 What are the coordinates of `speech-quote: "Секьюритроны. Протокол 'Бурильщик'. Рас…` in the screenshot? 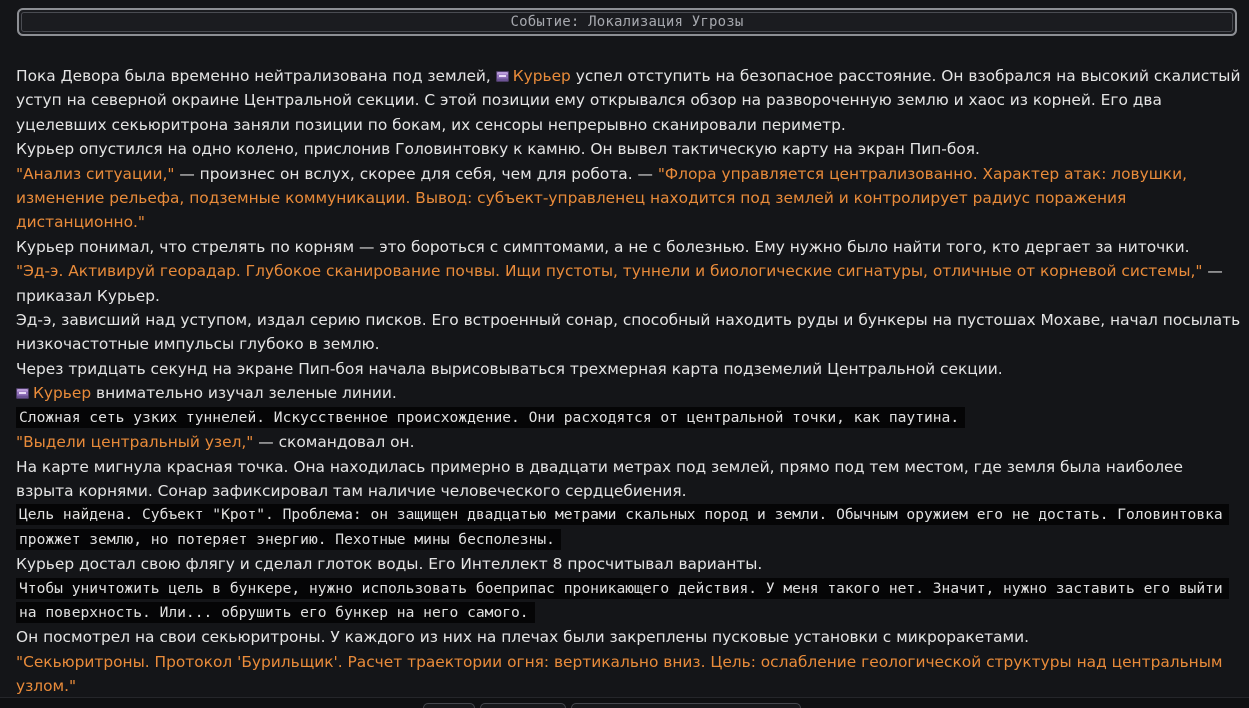 It's located at (619, 674).